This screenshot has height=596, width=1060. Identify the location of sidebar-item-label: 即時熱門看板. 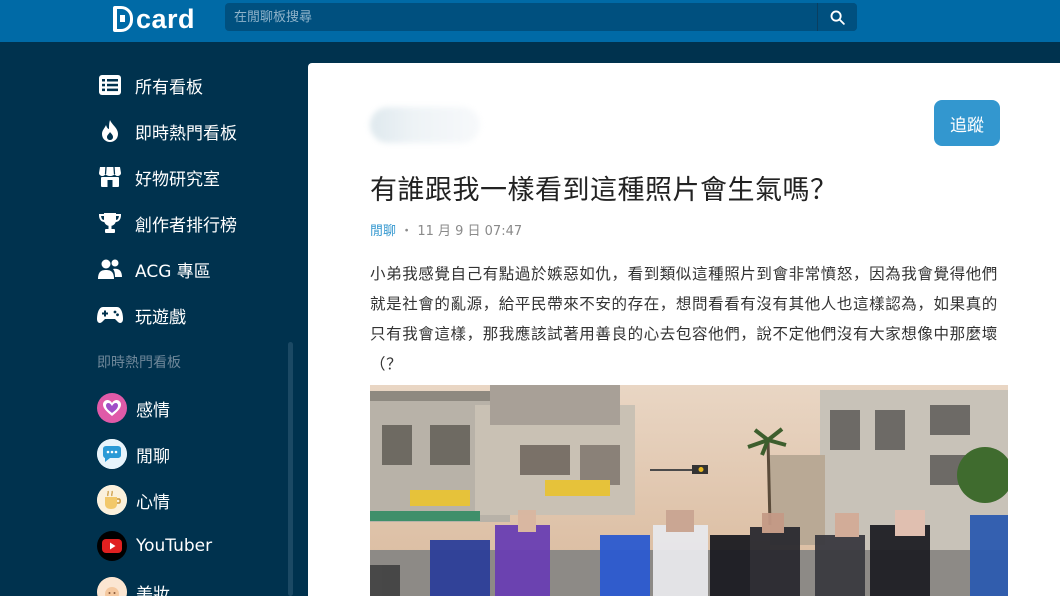
(186, 133).